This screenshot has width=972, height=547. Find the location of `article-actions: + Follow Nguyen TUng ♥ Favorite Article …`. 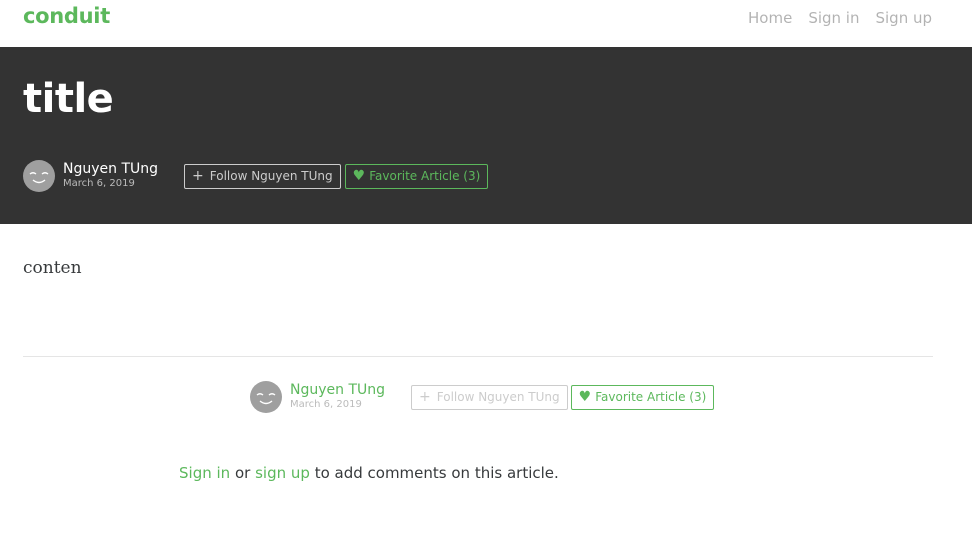

article-actions: + Follow Nguyen TUng ♥ Favorite Article … is located at coordinates (336, 176).